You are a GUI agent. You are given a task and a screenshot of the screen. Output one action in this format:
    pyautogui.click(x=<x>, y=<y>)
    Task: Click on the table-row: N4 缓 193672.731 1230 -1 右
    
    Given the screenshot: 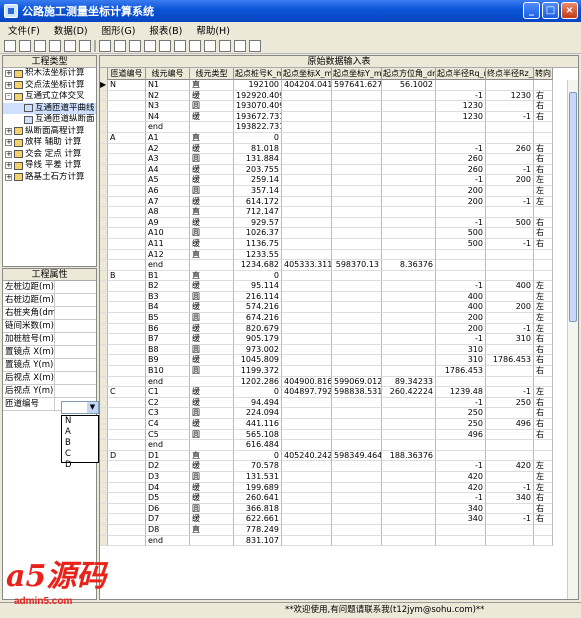 What is the action you would take?
    pyautogui.click(x=326, y=117)
    